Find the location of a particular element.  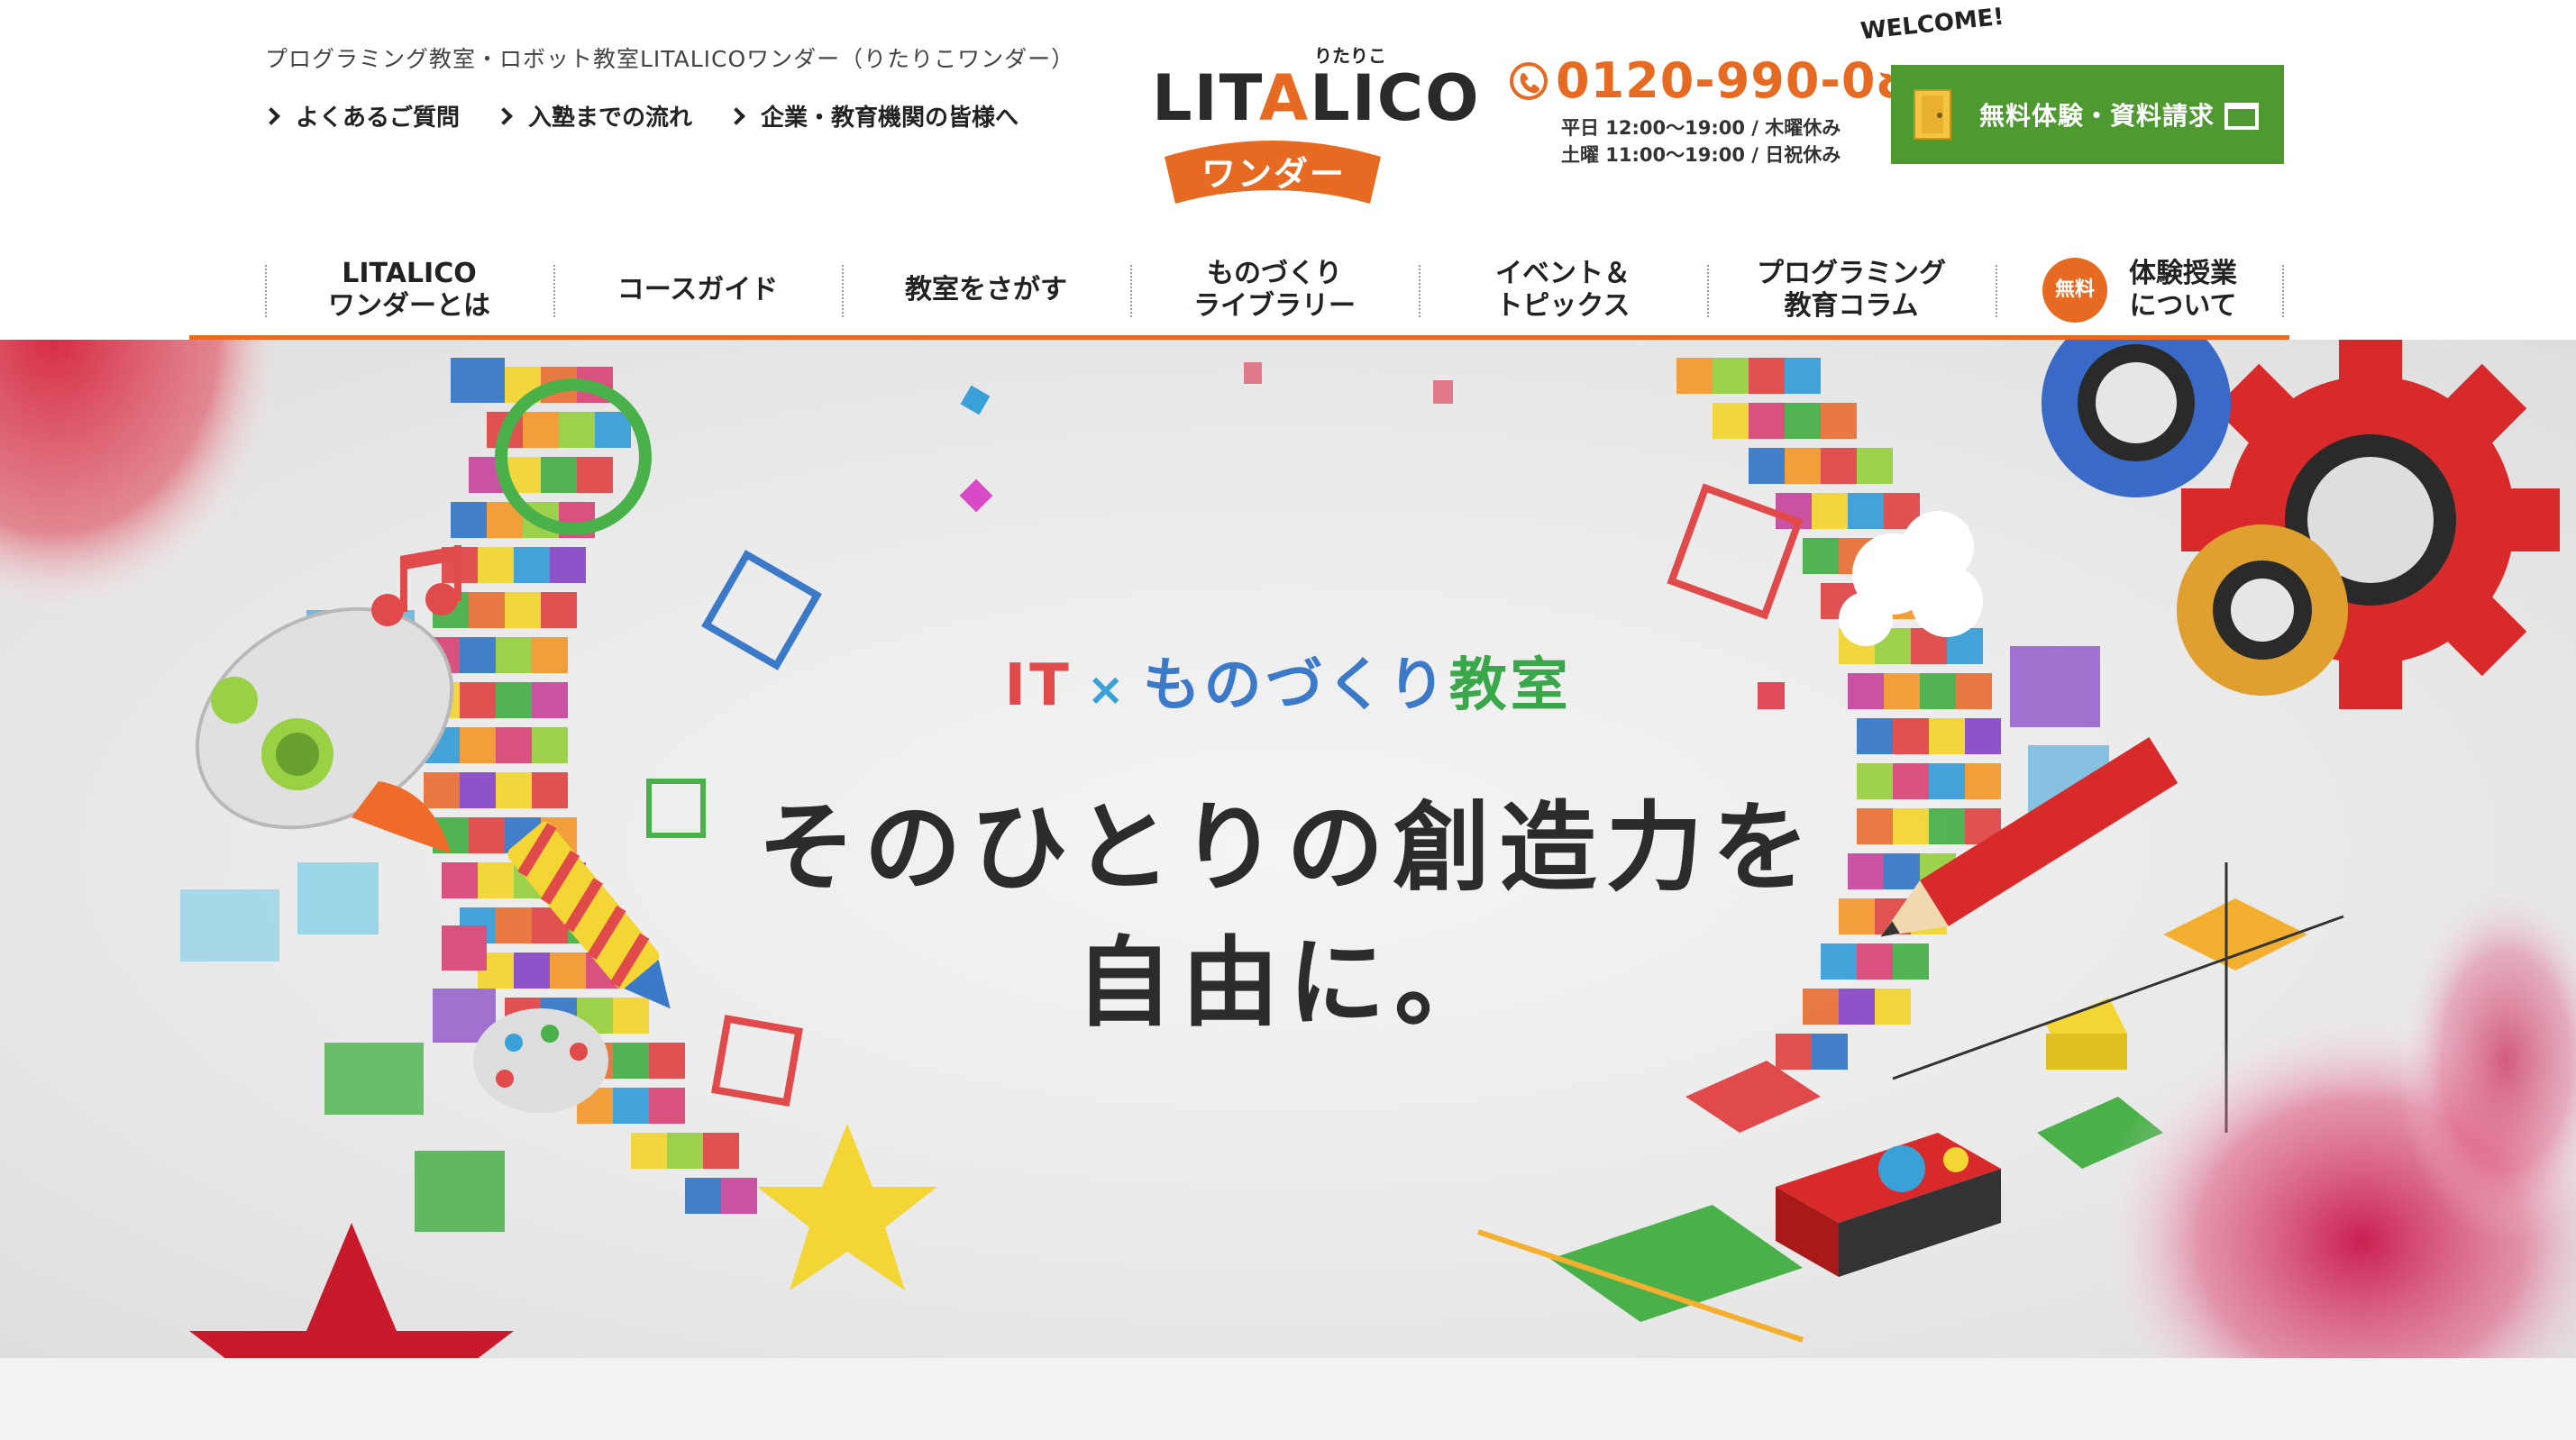

faq-link: よくあるご質問 is located at coordinates (361, 116).